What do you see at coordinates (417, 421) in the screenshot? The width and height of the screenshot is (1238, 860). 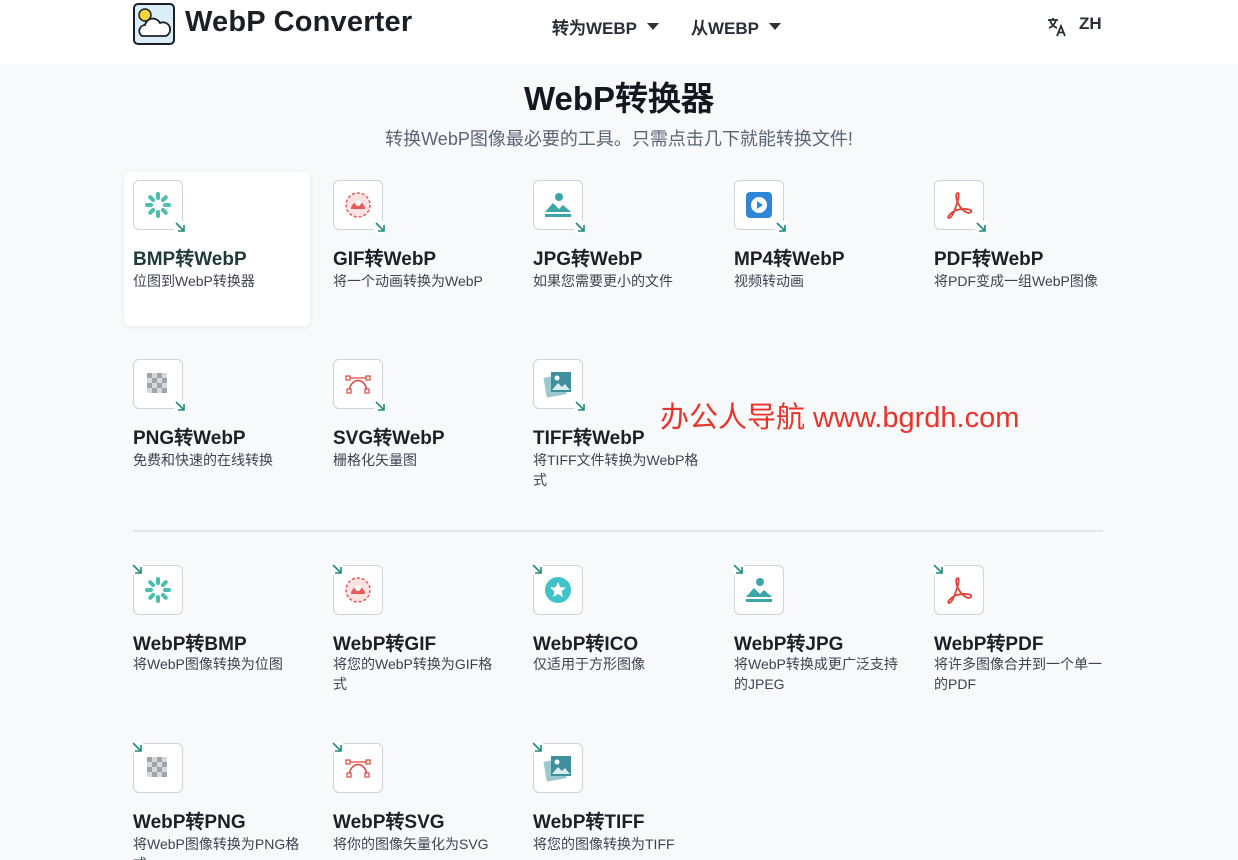 I see `card-svg-to-webp: SVG转WebP 栅格化矢量图` at bounding box center [417, 421].